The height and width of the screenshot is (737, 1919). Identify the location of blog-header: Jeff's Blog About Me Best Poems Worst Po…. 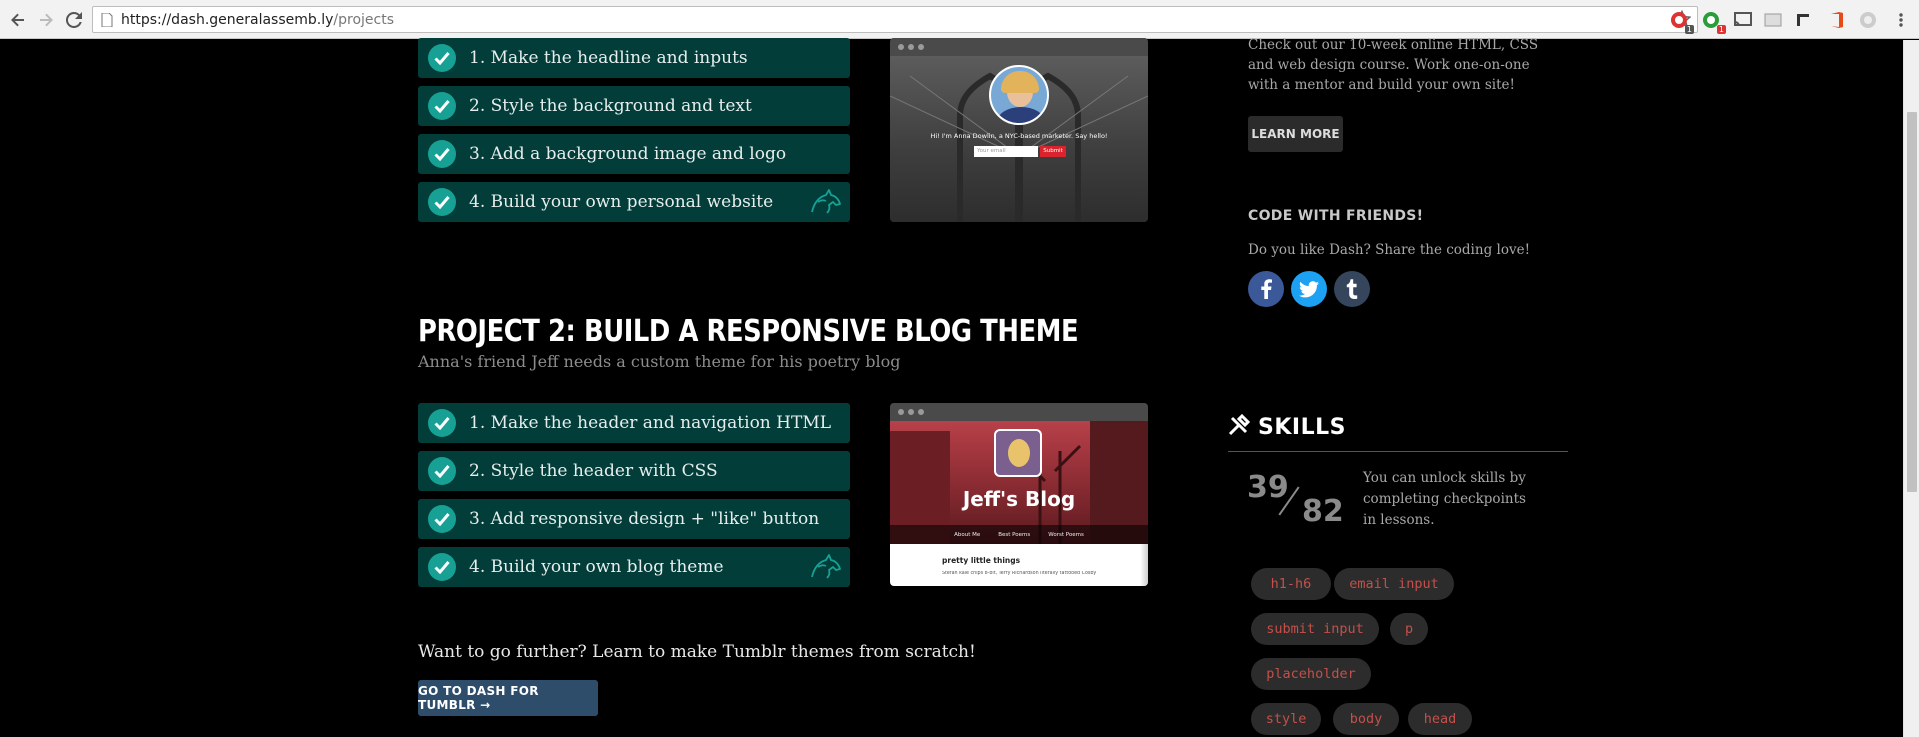
(1019, 482).